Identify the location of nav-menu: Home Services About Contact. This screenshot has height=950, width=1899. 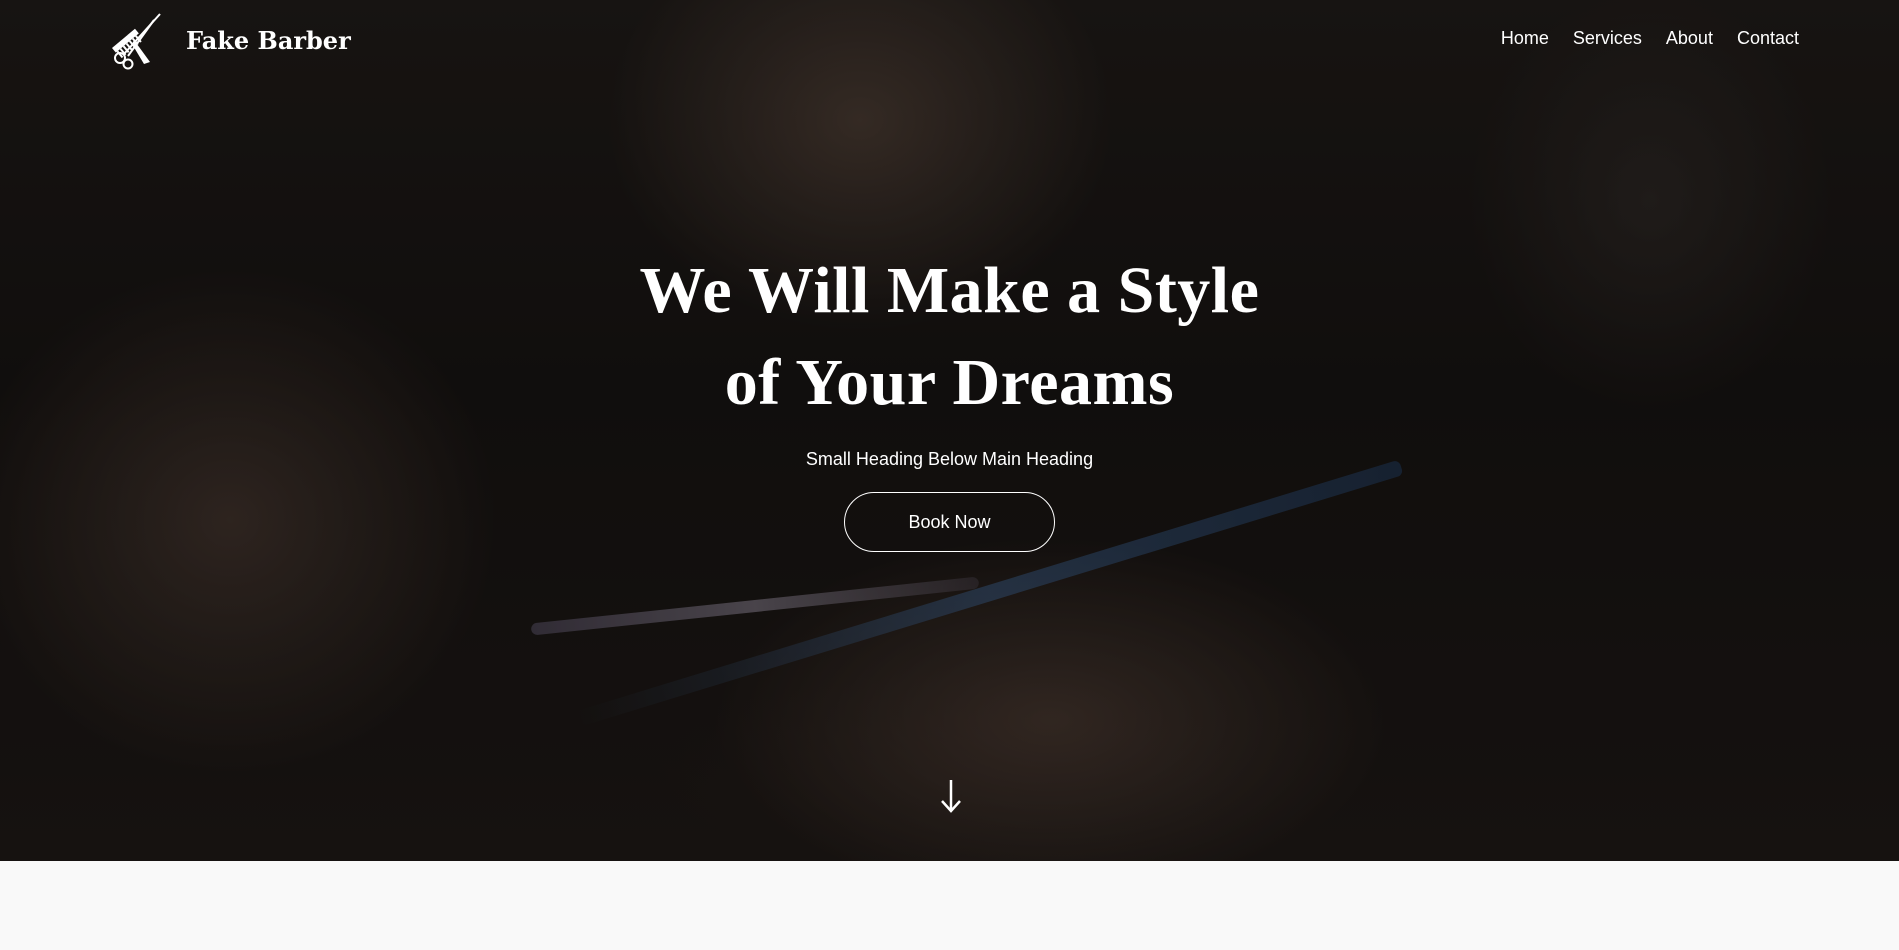
(1650, 38).